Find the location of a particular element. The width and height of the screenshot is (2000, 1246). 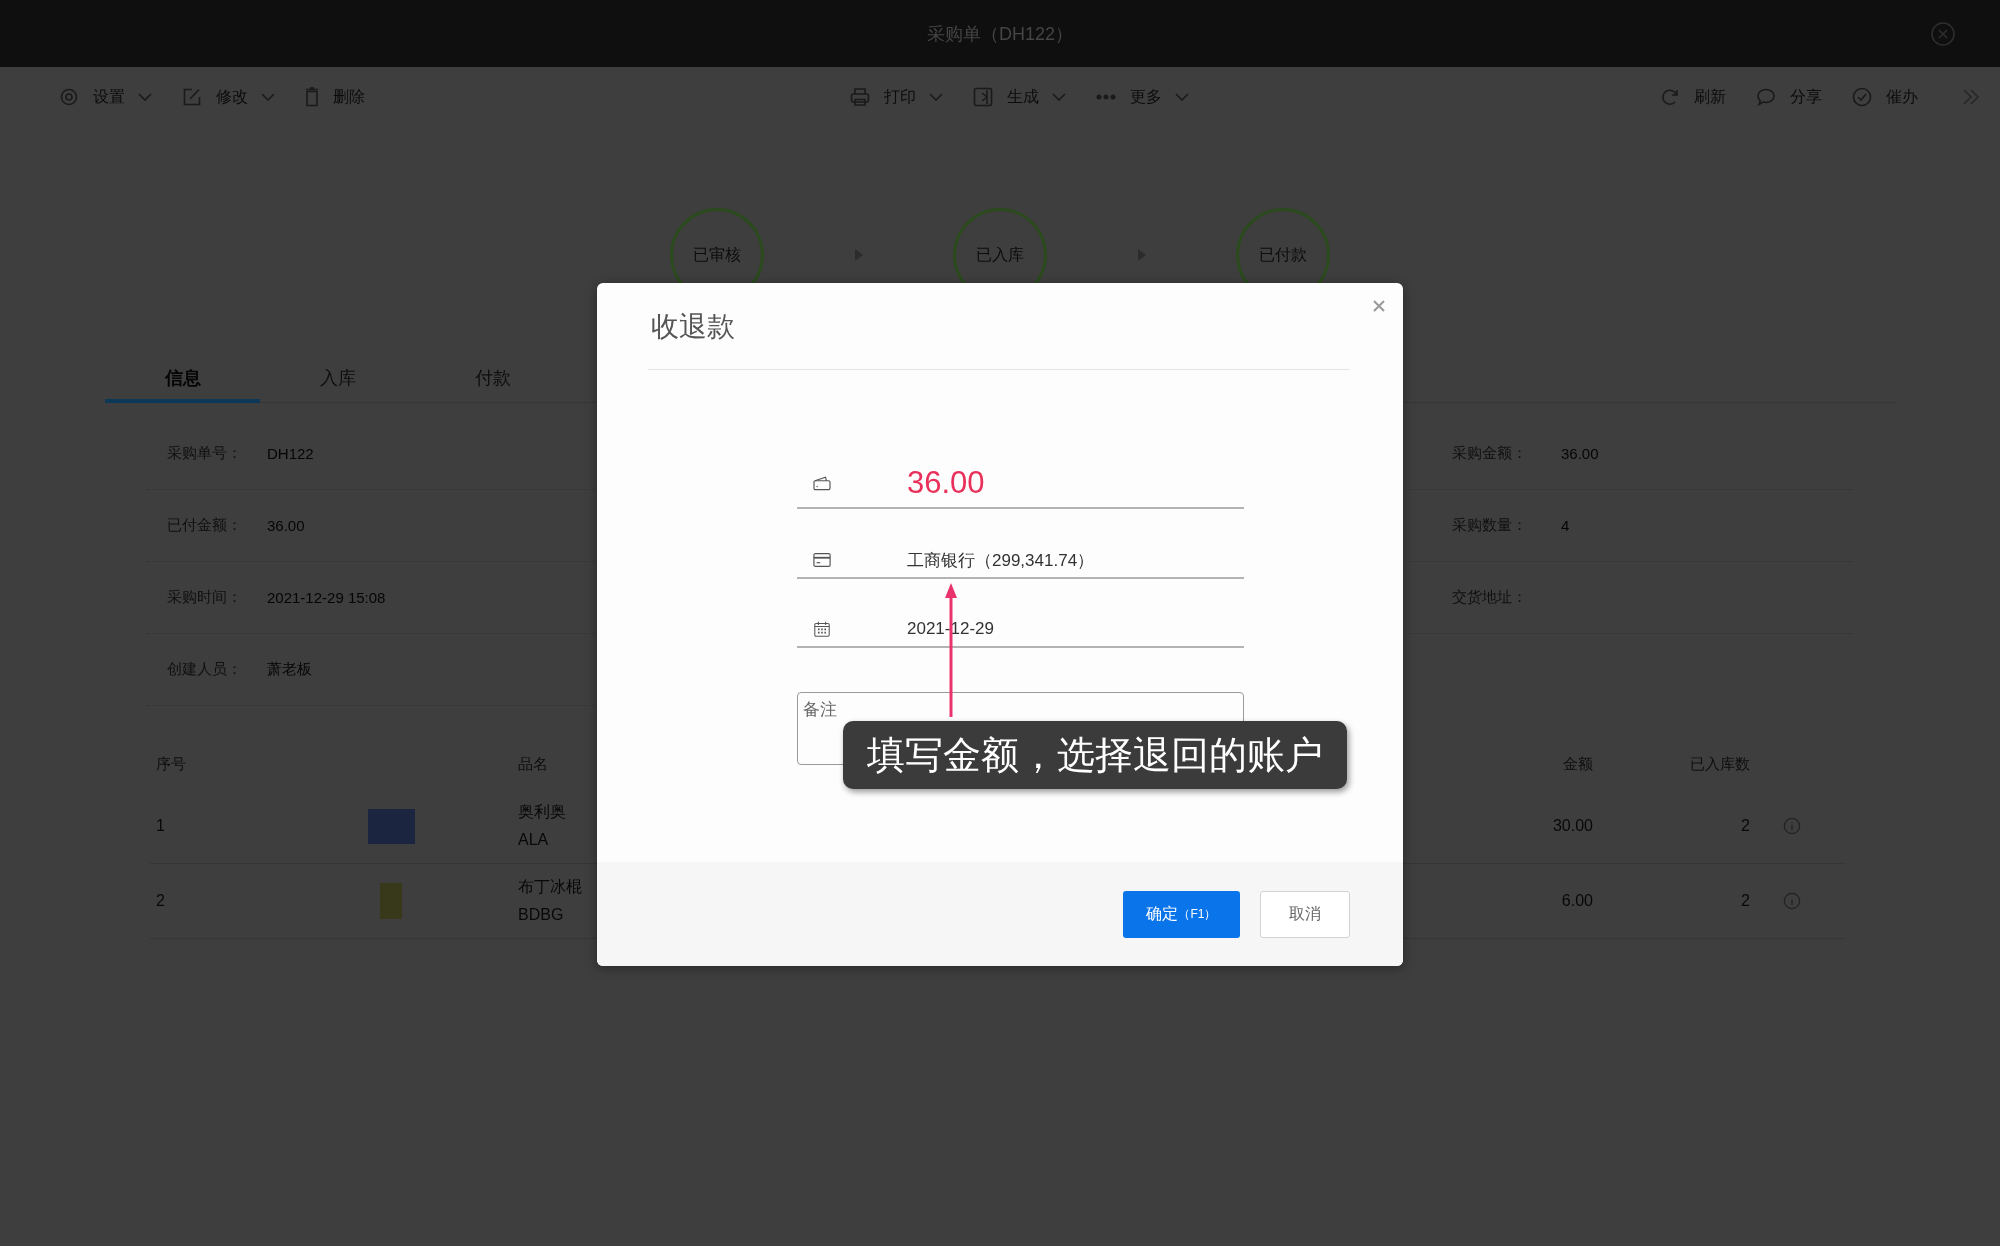

dialog-title: 收退款 is located at coordinates (693, 327).